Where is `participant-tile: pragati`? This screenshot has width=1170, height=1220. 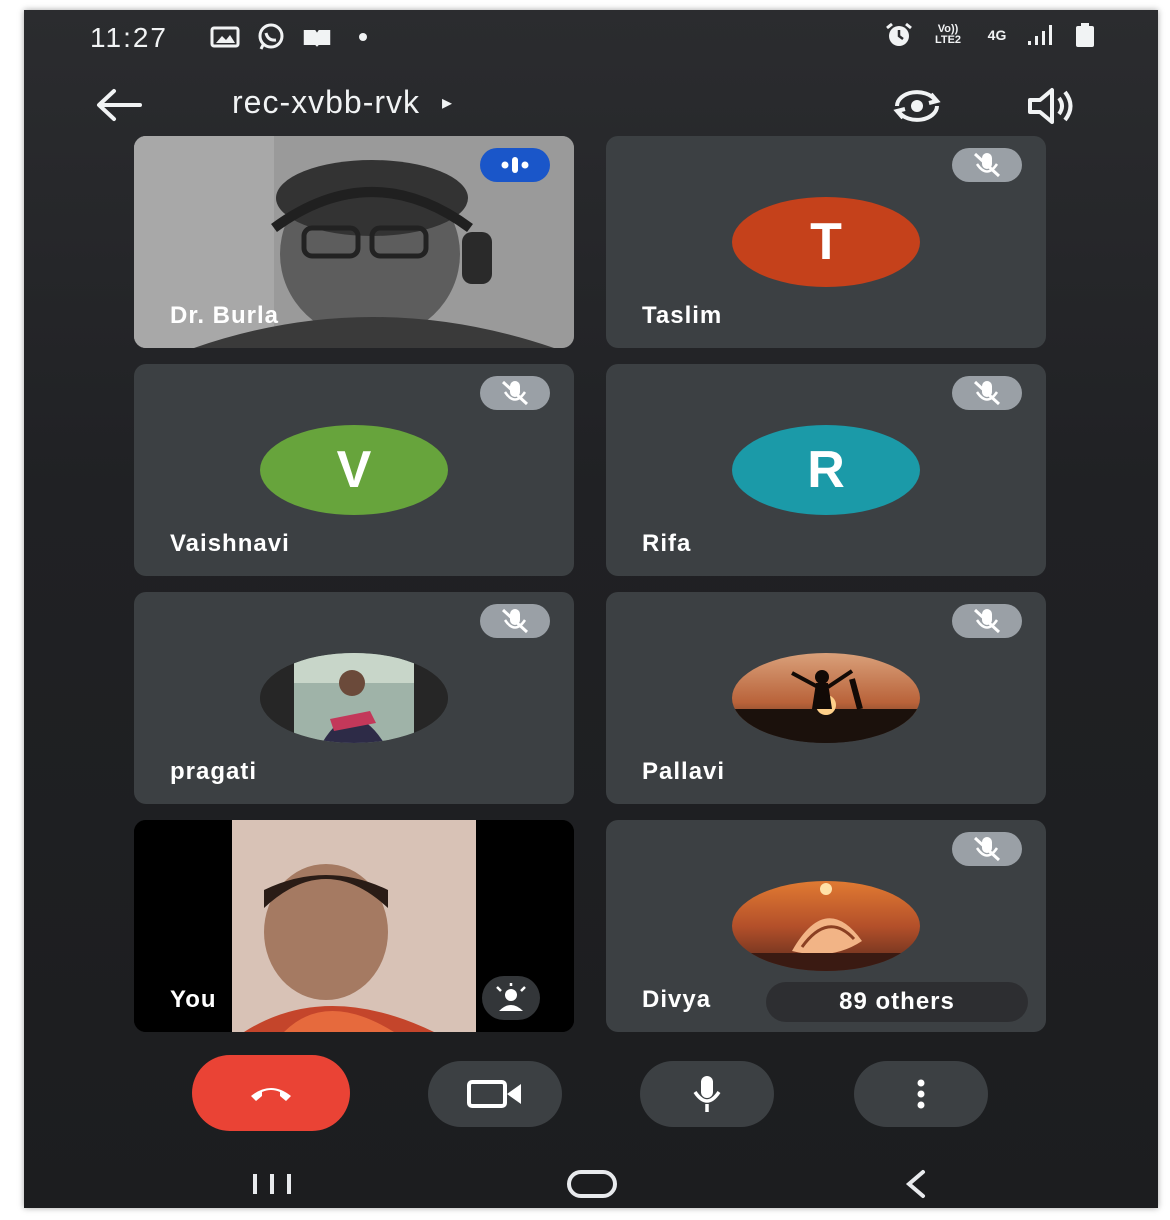 participant-tile: pragati is located at coordinates (354, 698).